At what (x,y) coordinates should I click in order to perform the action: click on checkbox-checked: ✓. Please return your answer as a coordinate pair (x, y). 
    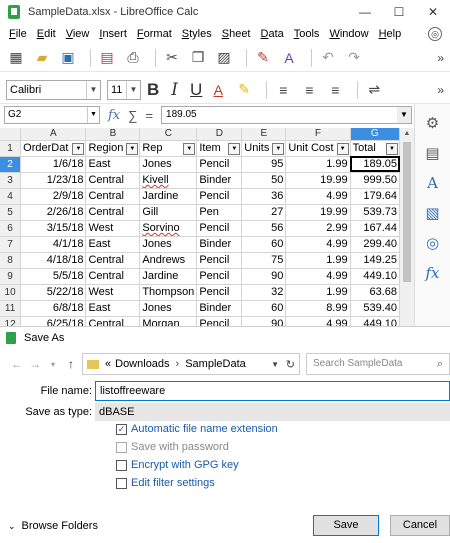
    Looking at the image, I should click on (121, 429).